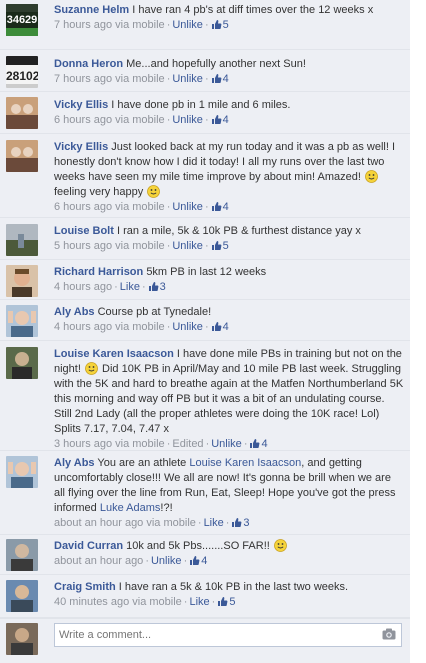  I want to click on comment-text: You are an athlete, so click(142, 463).